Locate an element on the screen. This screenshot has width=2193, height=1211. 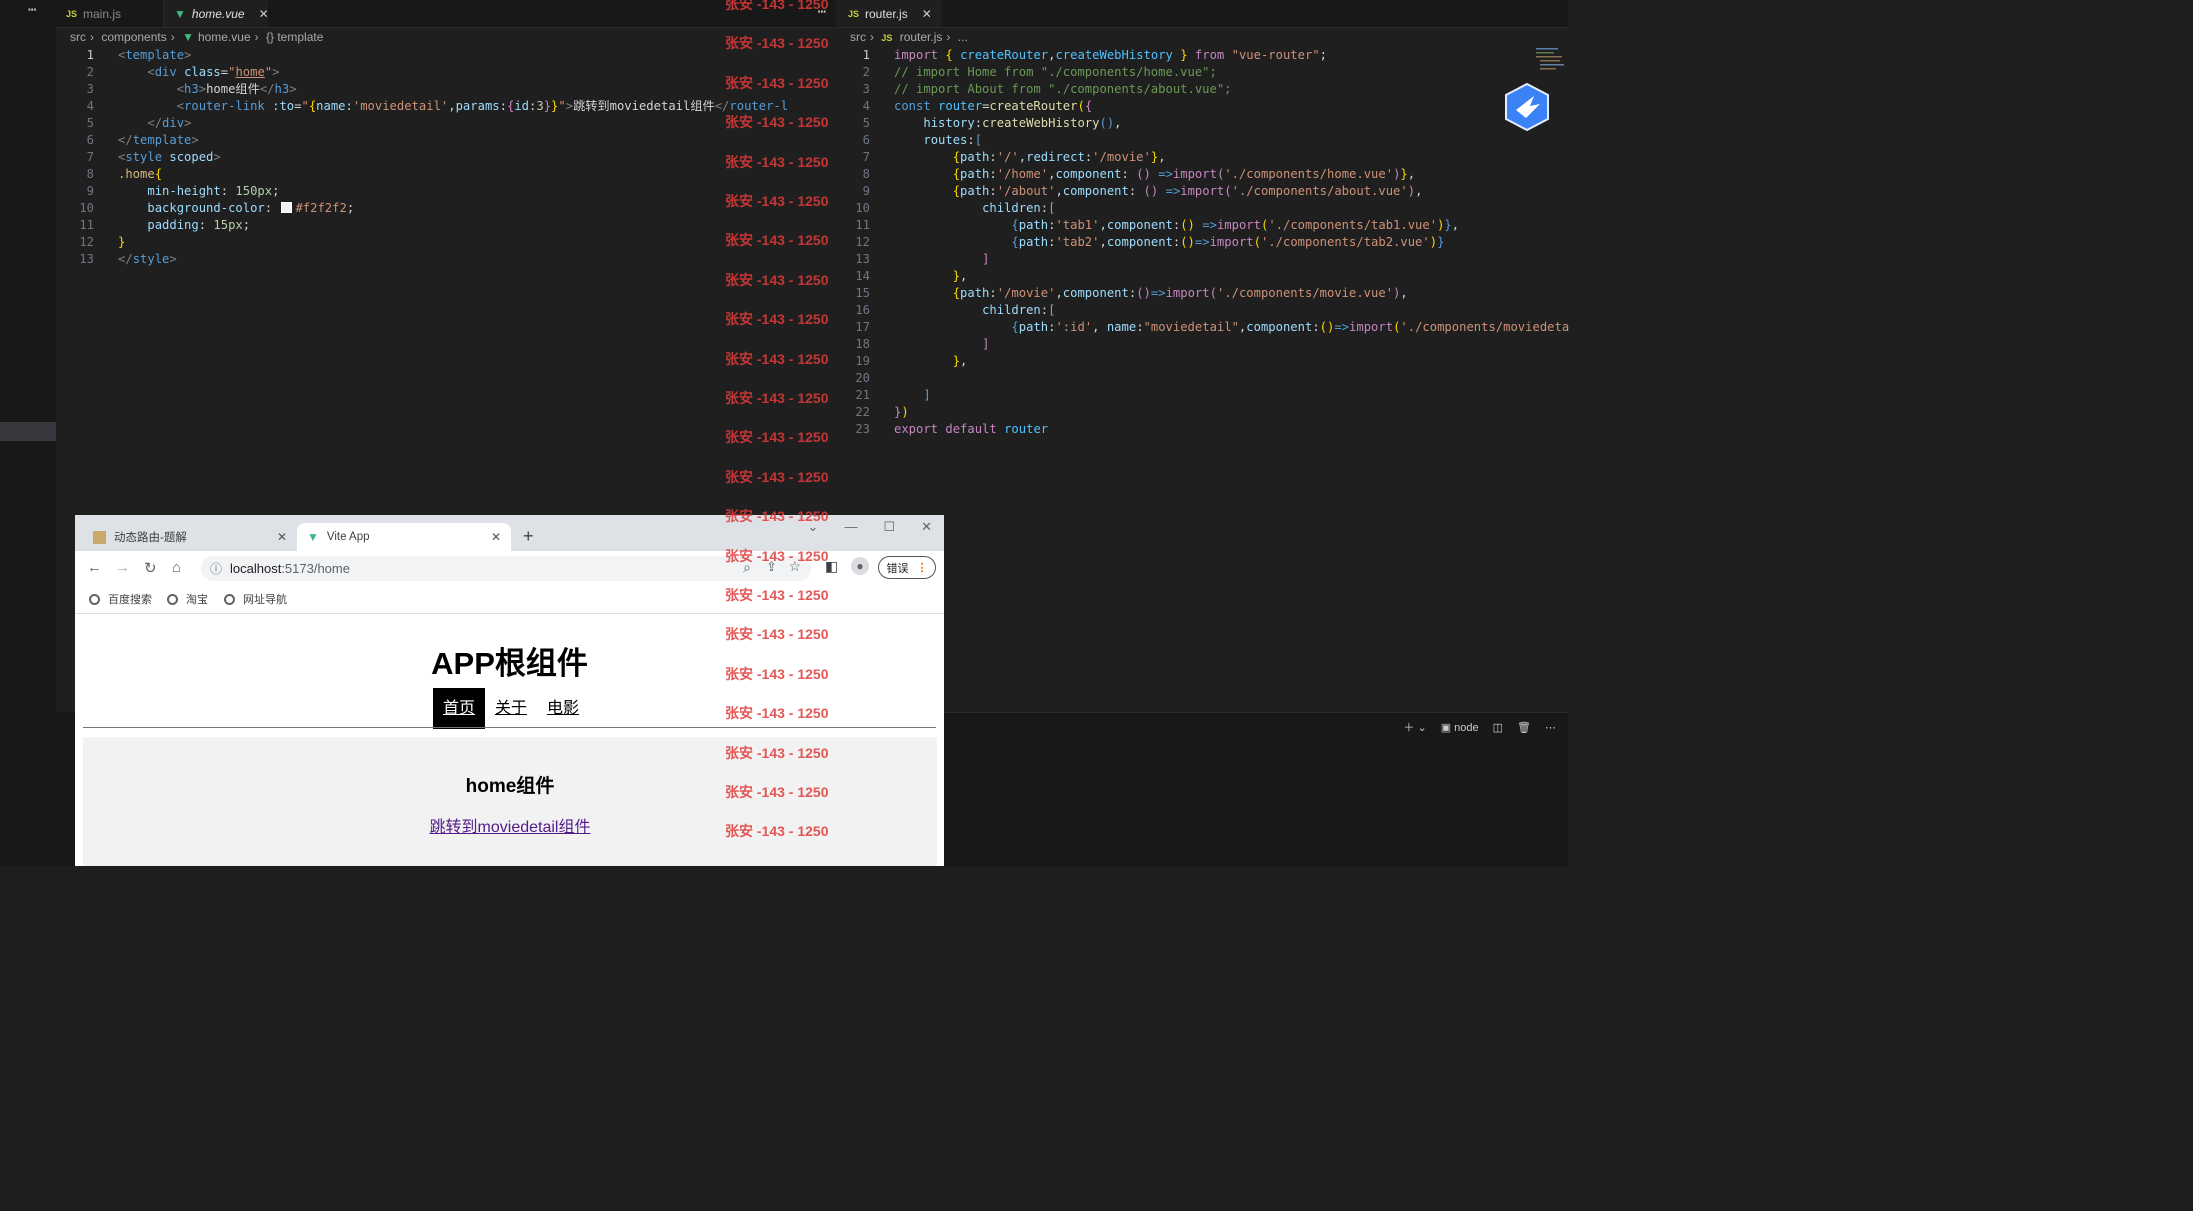
explorer-selected-row is located at coordinates (28, 431).